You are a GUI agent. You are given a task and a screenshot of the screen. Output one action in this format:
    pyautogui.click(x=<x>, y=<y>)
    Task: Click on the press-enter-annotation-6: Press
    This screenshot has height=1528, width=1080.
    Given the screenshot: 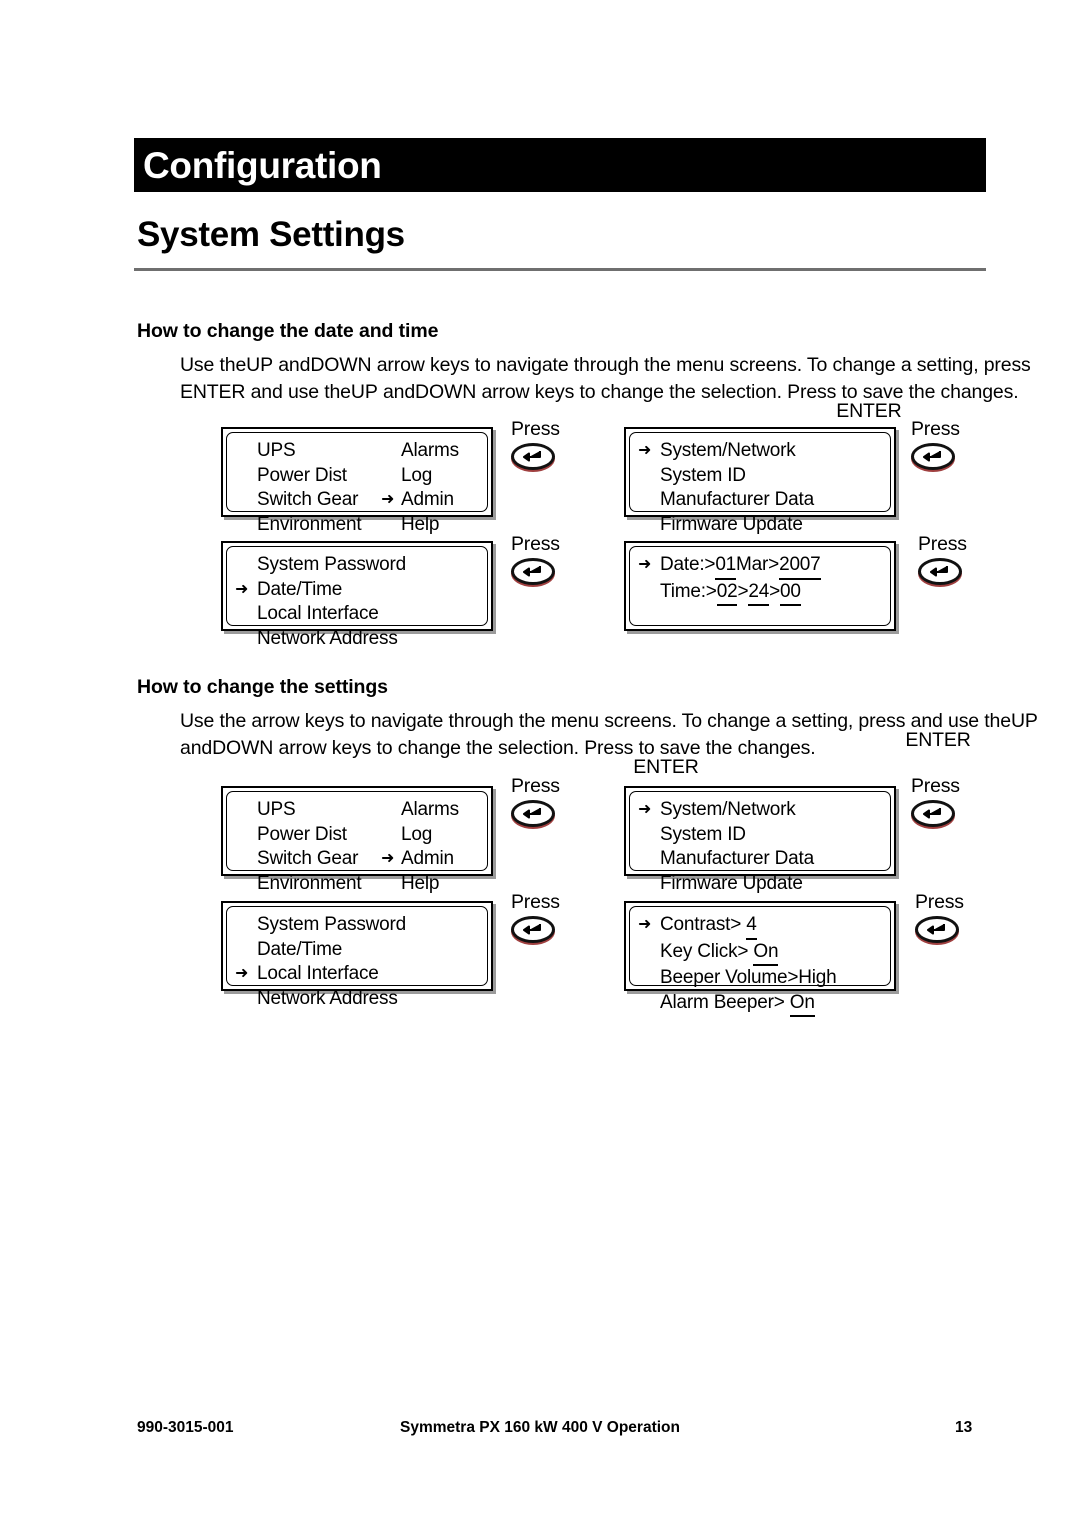 What is the action you would take?
    pyautogui.click(x=935, y=801)
    